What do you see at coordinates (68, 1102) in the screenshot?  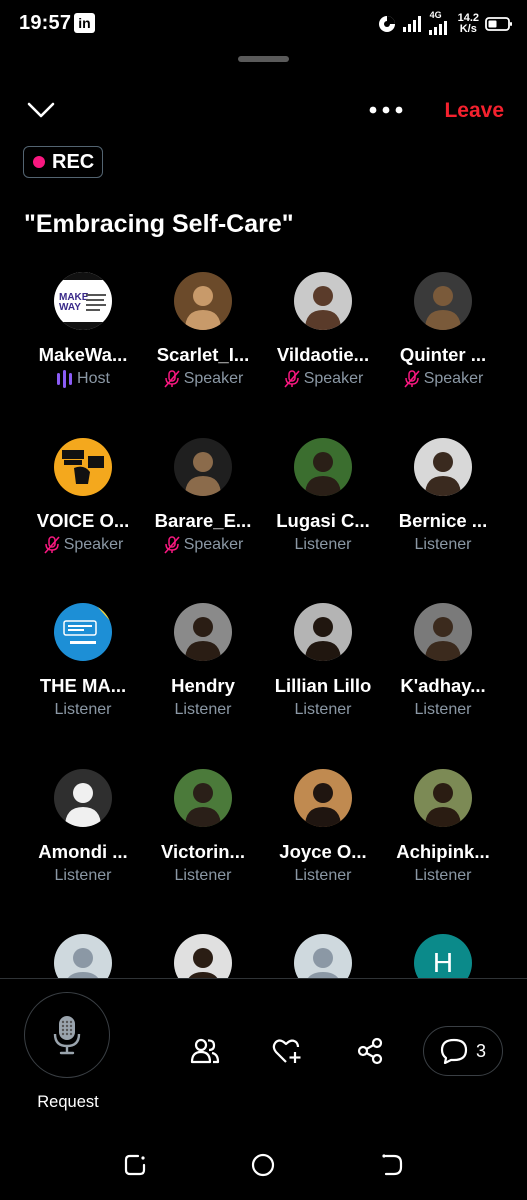 I see `request-label: Request` at bounding box center [68, 1102].